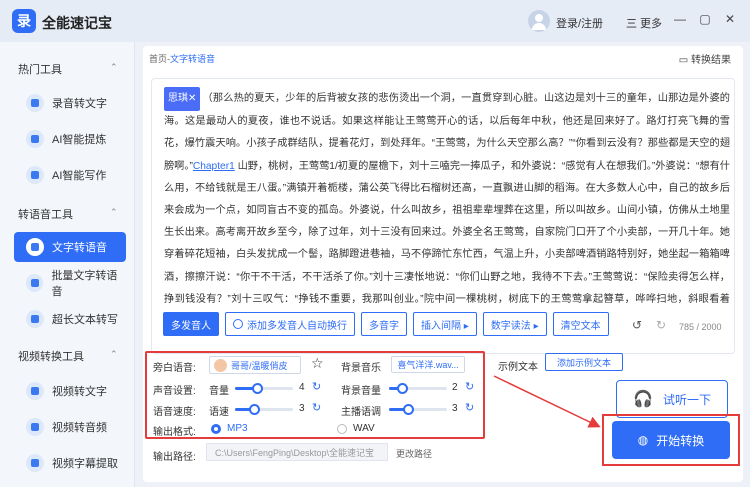 The height and width of the screenshot is (487, 750). I want to click on close-icon: ✕, so click(730, 19).